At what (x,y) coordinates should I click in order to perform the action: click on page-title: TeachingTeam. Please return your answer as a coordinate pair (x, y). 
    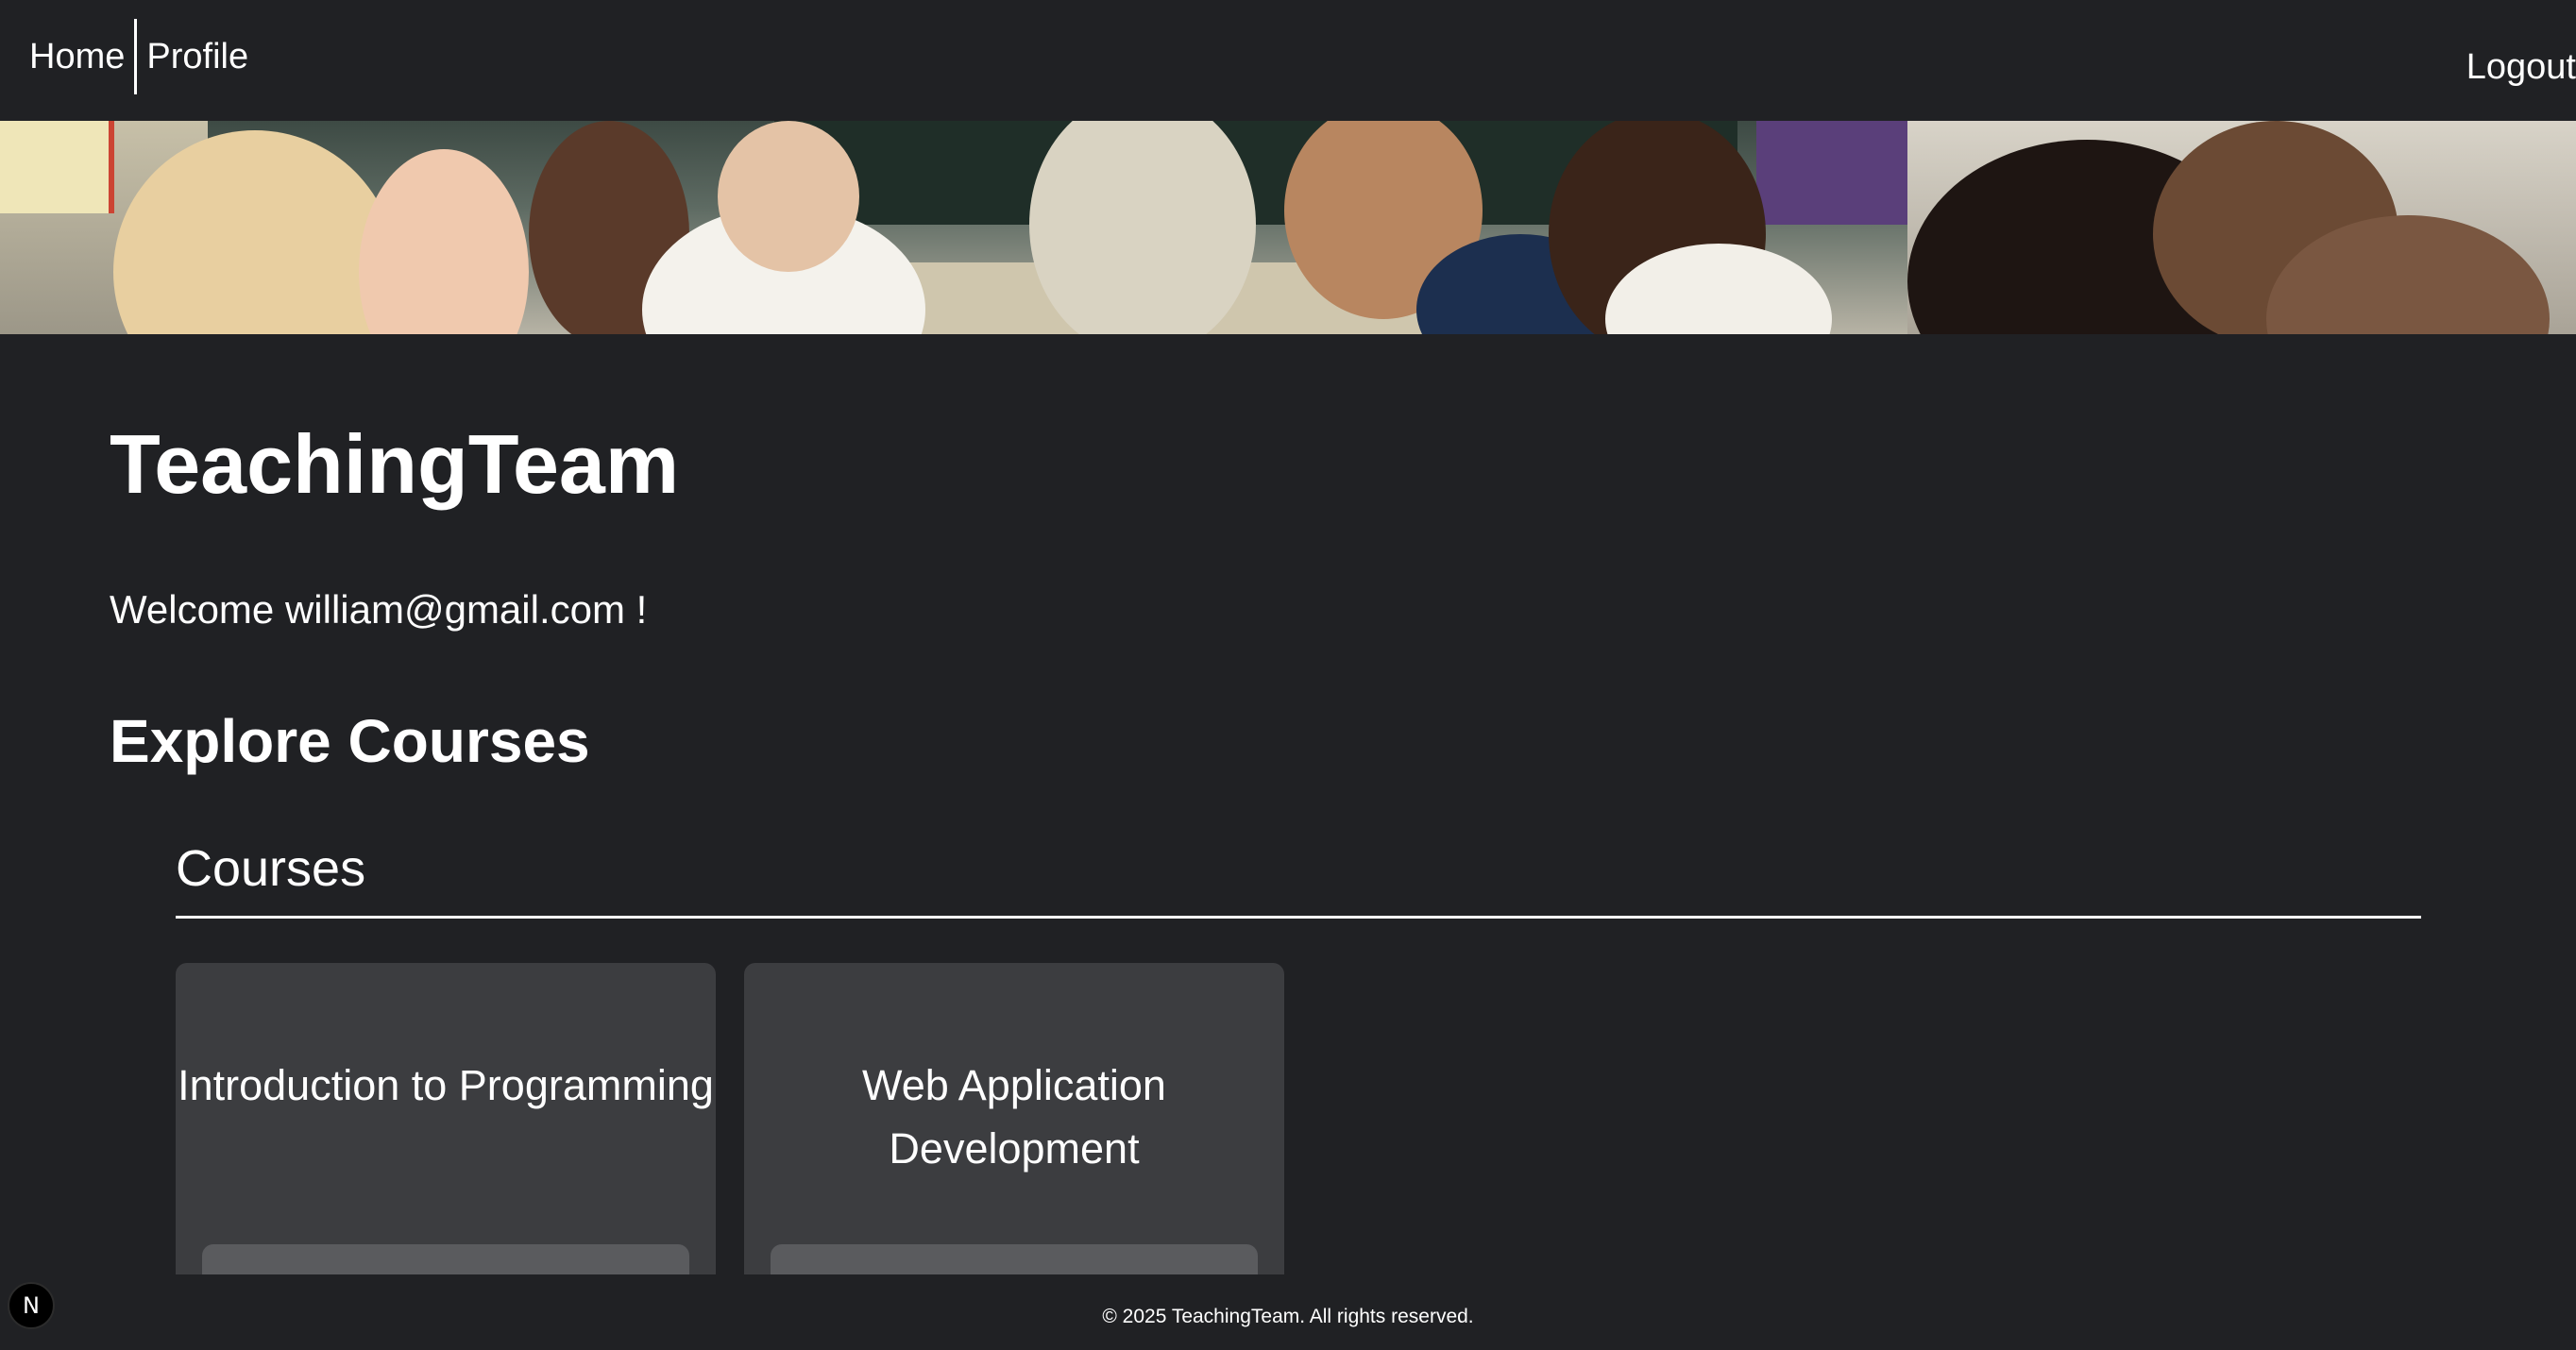
    Looking at the image, I should click on (395, 464).